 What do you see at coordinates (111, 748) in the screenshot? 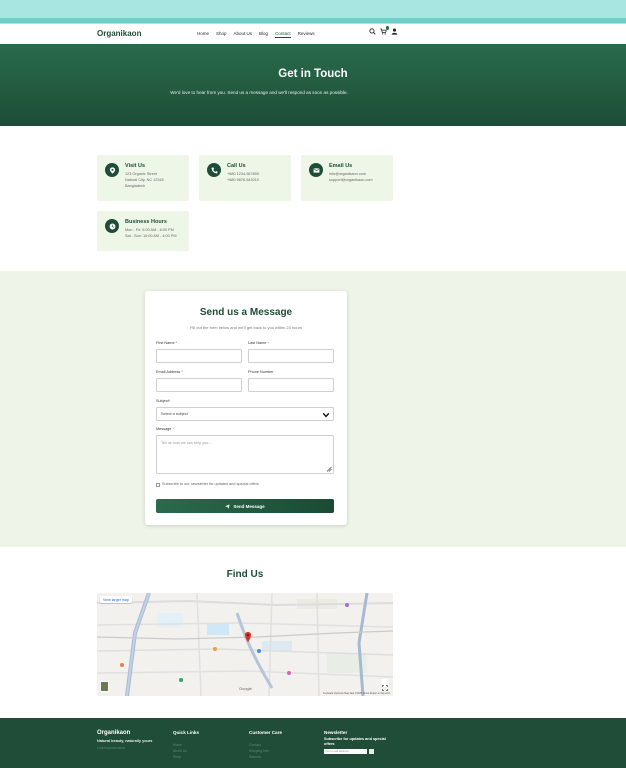
I see `footer-brand-text: Lorem ipsum dolor` at bounding box center [111, 748].